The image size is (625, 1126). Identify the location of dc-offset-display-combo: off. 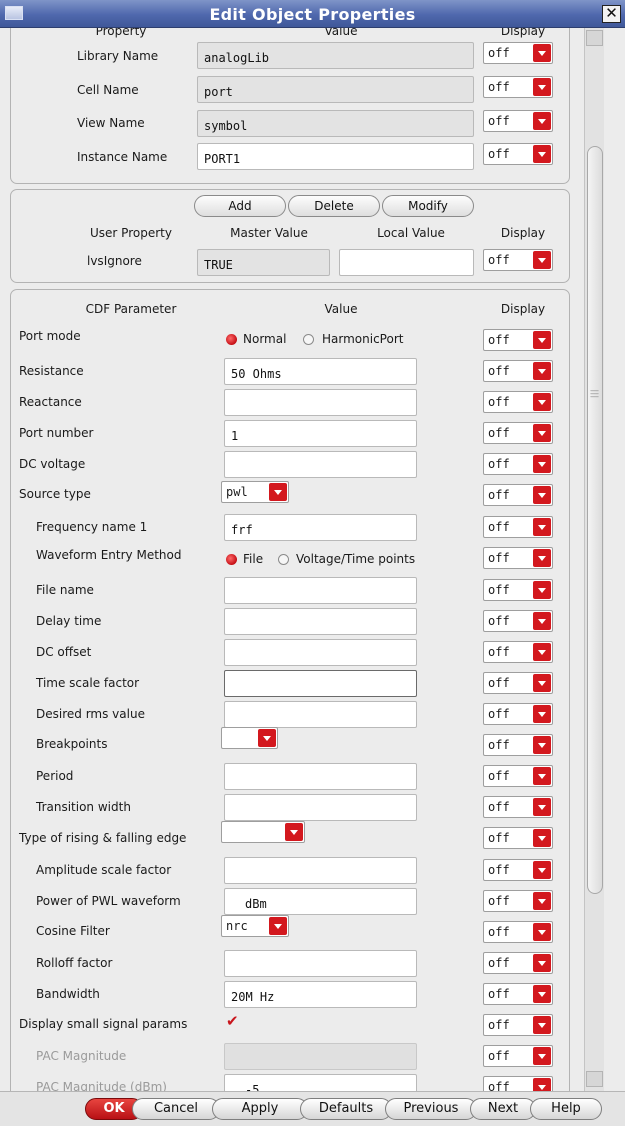
(518, 652).